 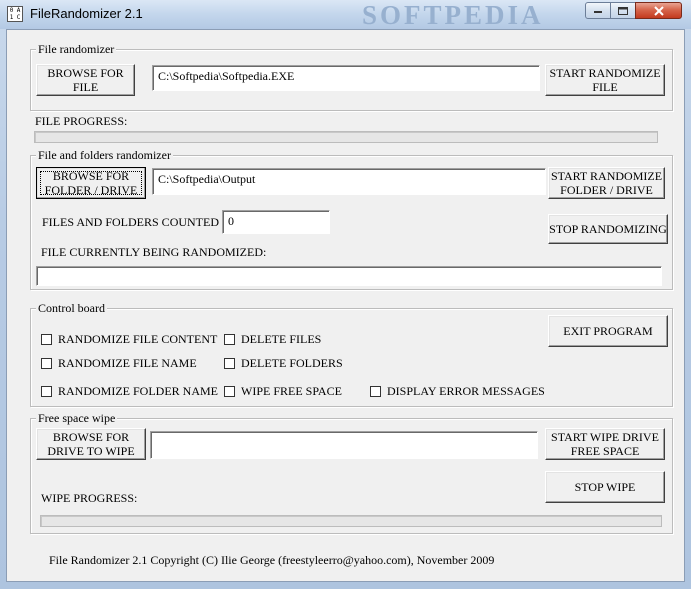 What do you see at coordinates (283, 363) in the screenshot?
I see `checkbox-delete-folders: DELETE FOLDERS` at bounding box center [283, 363].